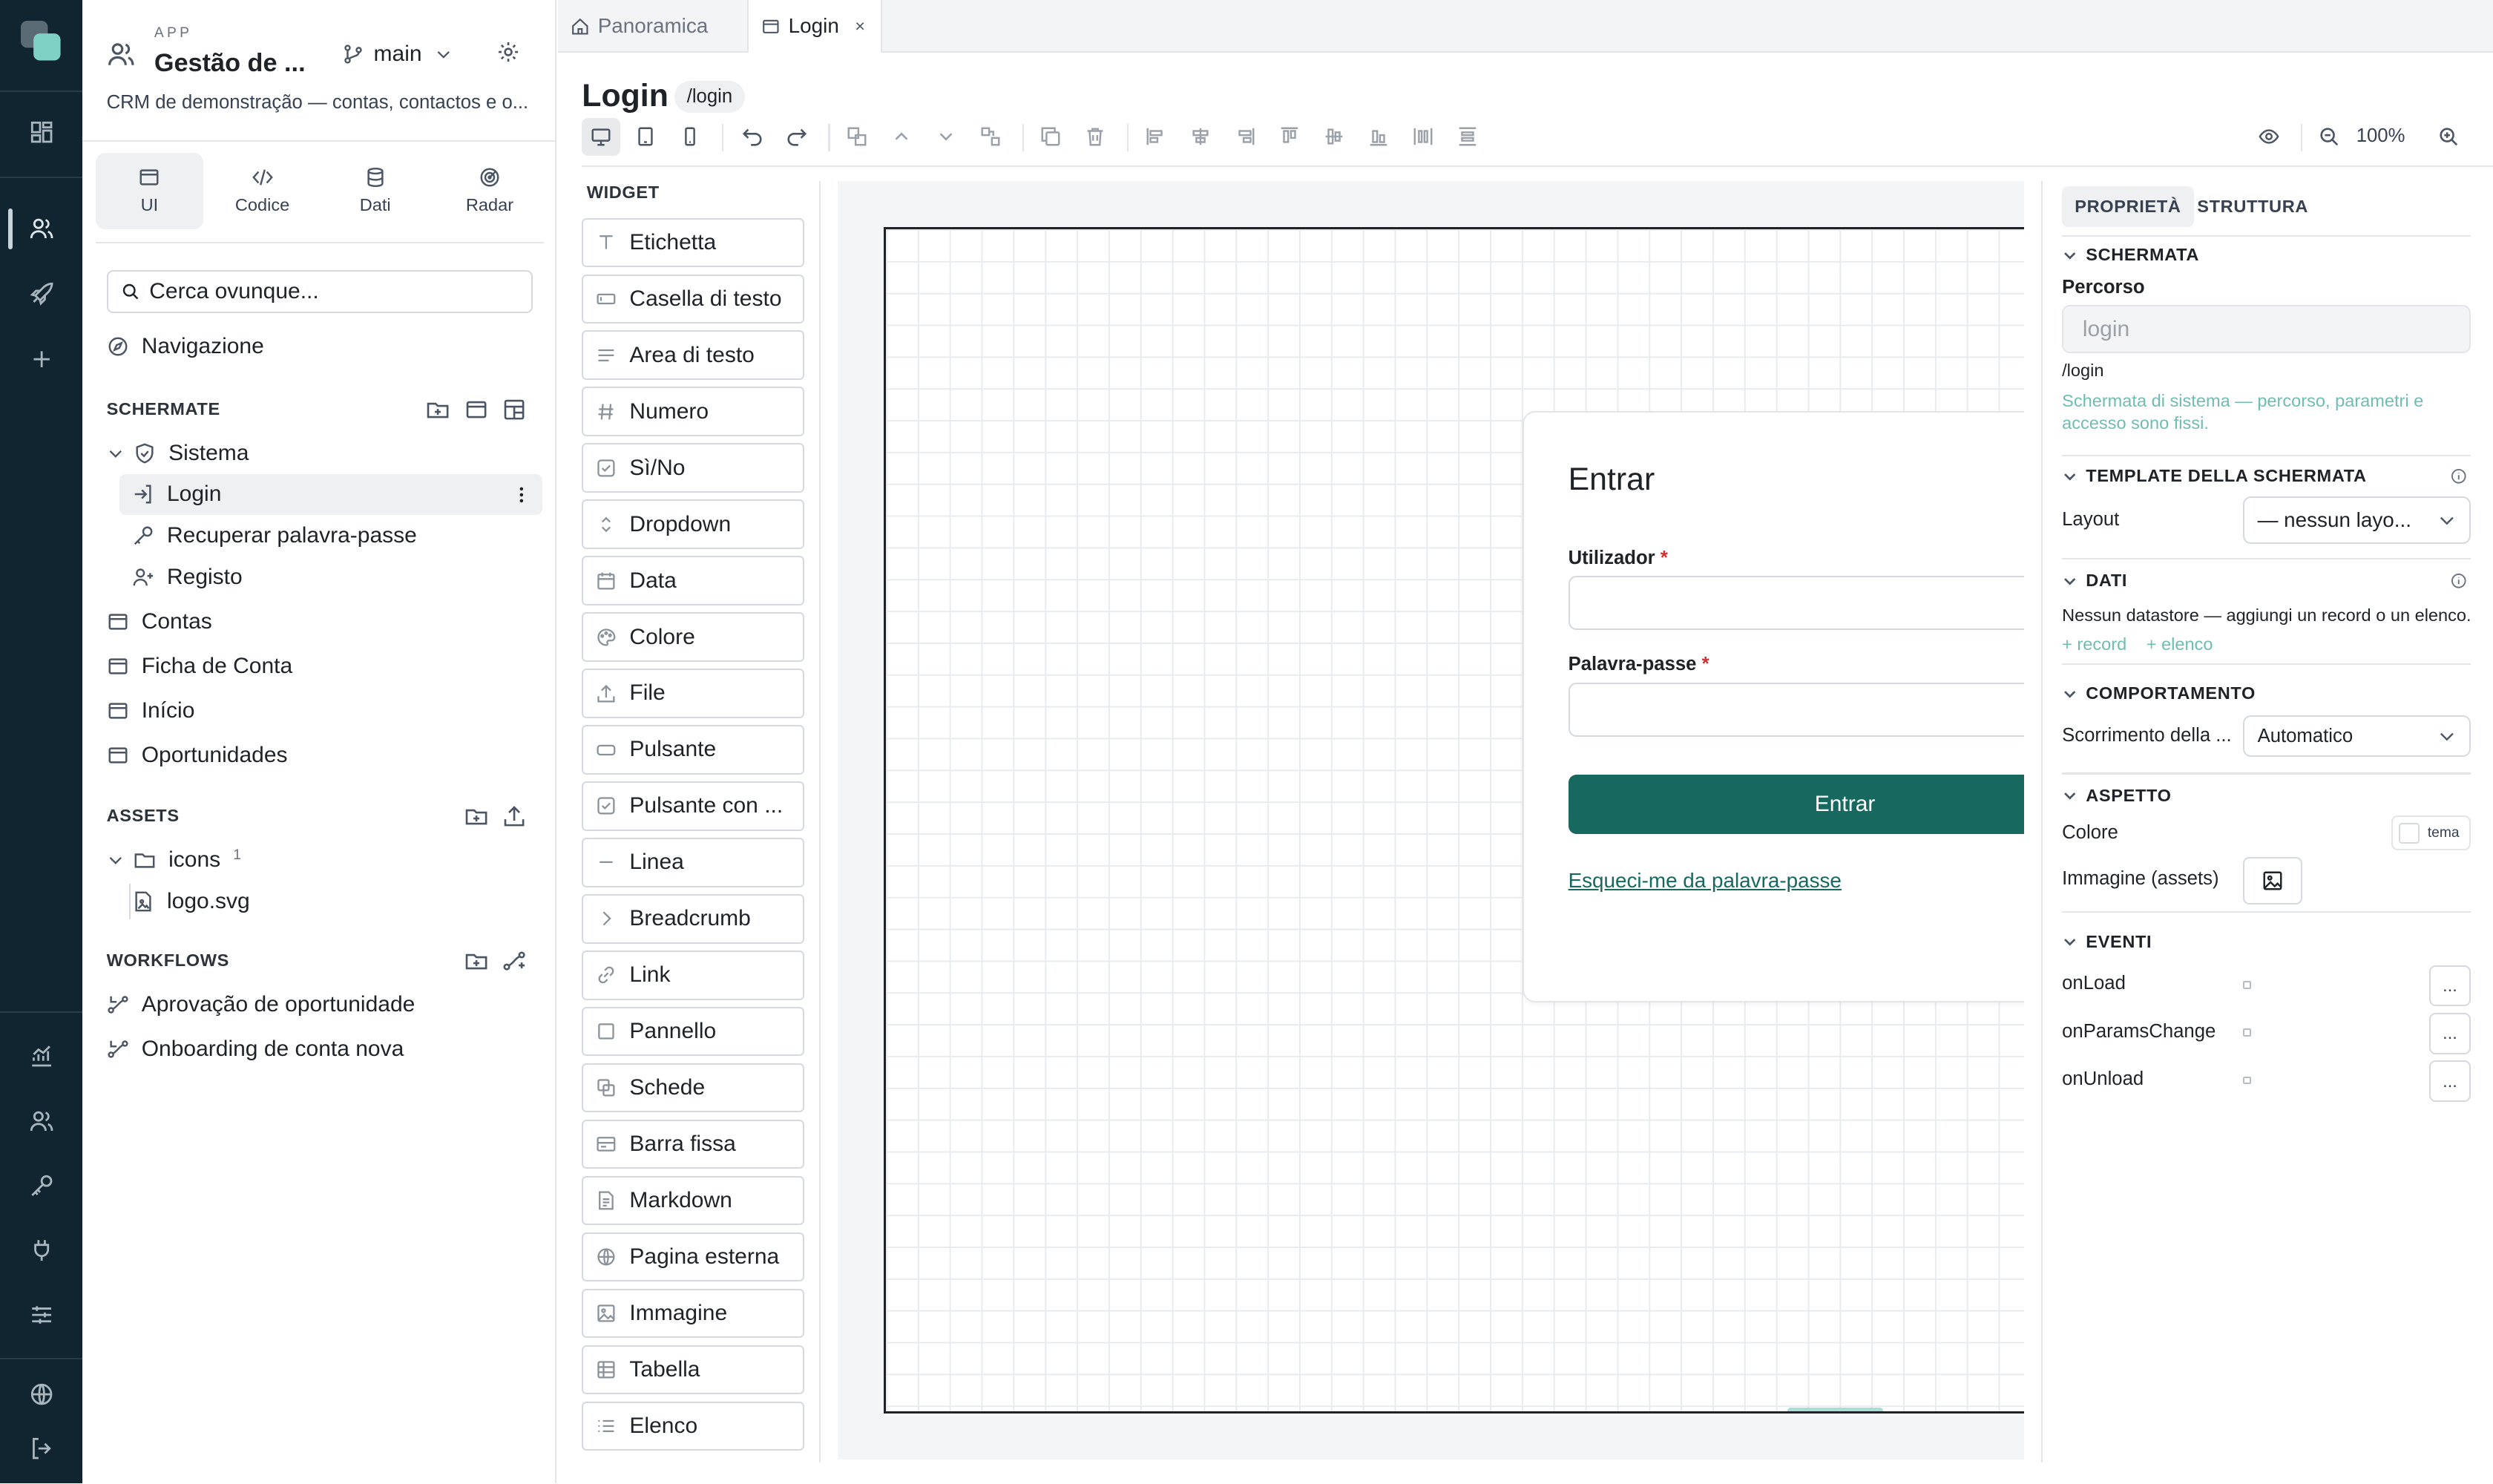 The image size is (2493, 1484). What do you see at coordinates (693, 919) in the screenshot?
I see `widget-item: Breadcrumb` at bounding box center [693, 919].